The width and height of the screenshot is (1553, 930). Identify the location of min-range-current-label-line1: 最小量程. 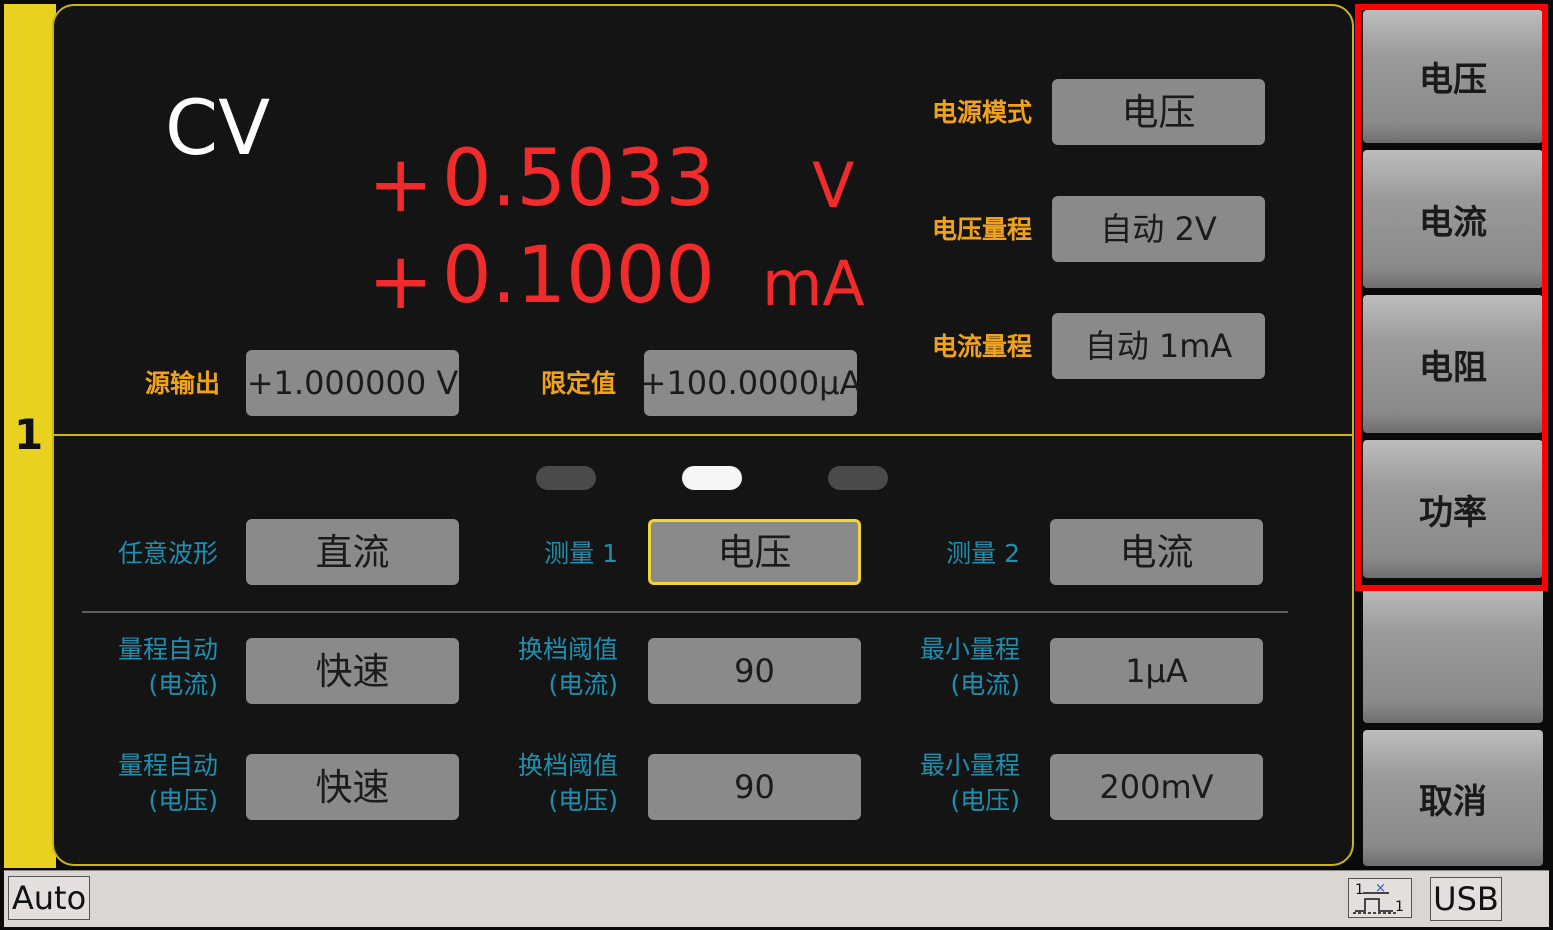
(969, 649).